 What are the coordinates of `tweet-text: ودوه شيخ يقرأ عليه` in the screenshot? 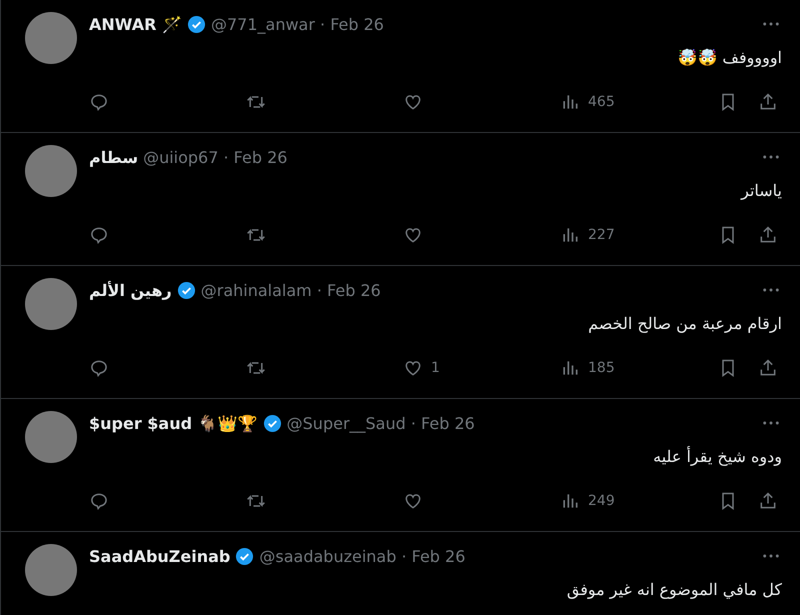 It's located at (717, 456).